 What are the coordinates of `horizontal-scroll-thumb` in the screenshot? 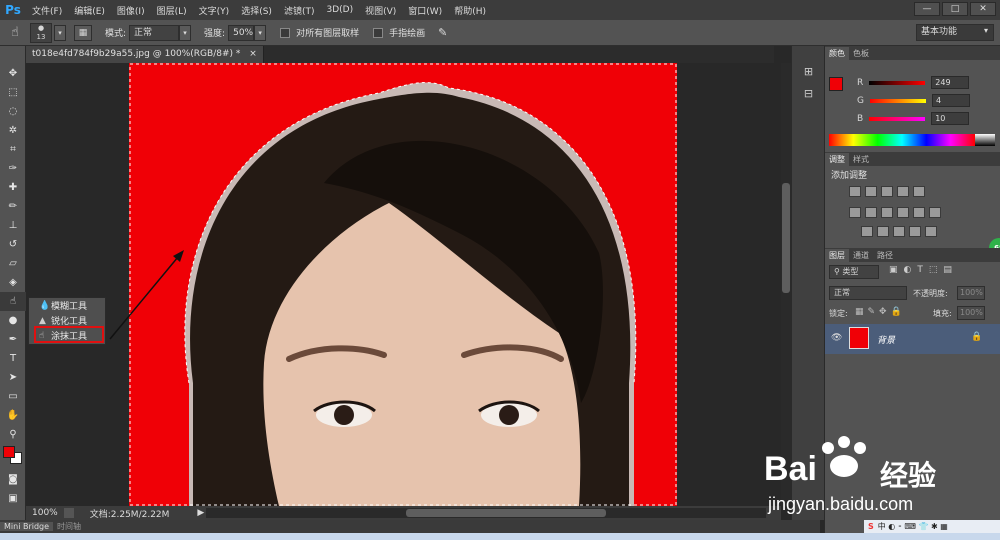 It's located at (506, 513).